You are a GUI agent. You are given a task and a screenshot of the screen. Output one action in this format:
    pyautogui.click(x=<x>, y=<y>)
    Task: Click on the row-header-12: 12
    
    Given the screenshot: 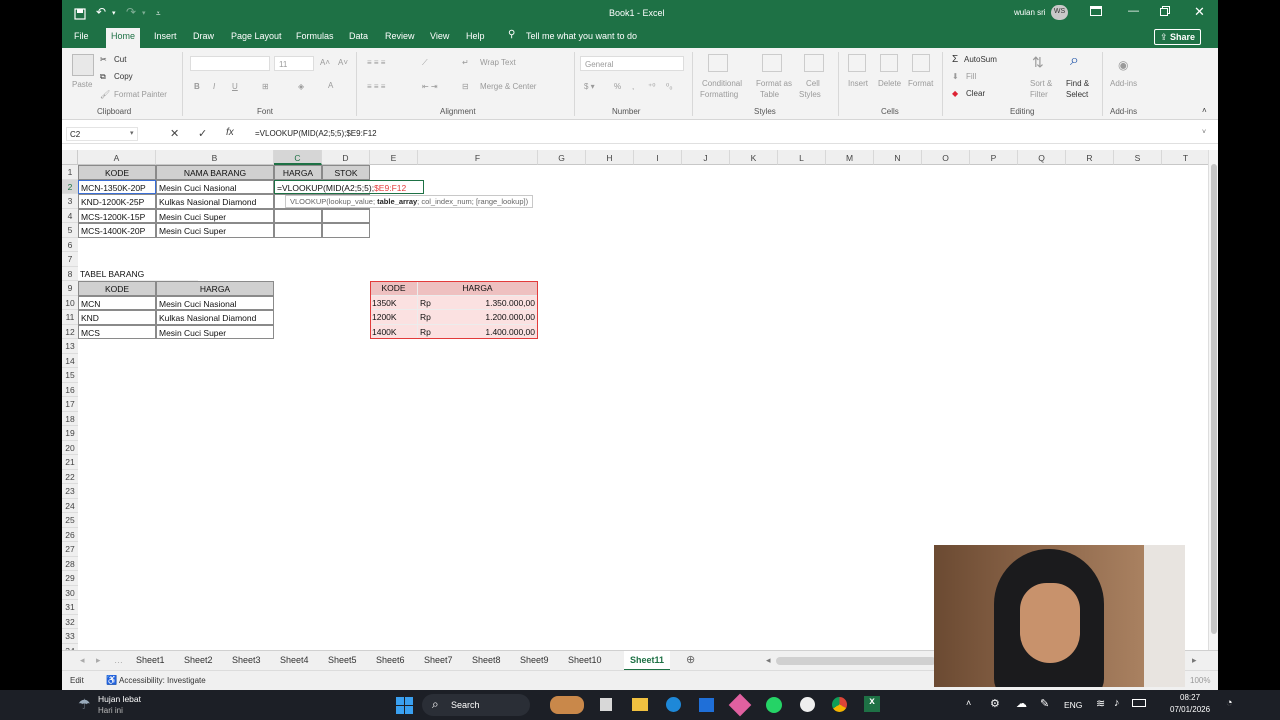 What is the action you would take?
    pyautogui.click(x=70, y=331)
    